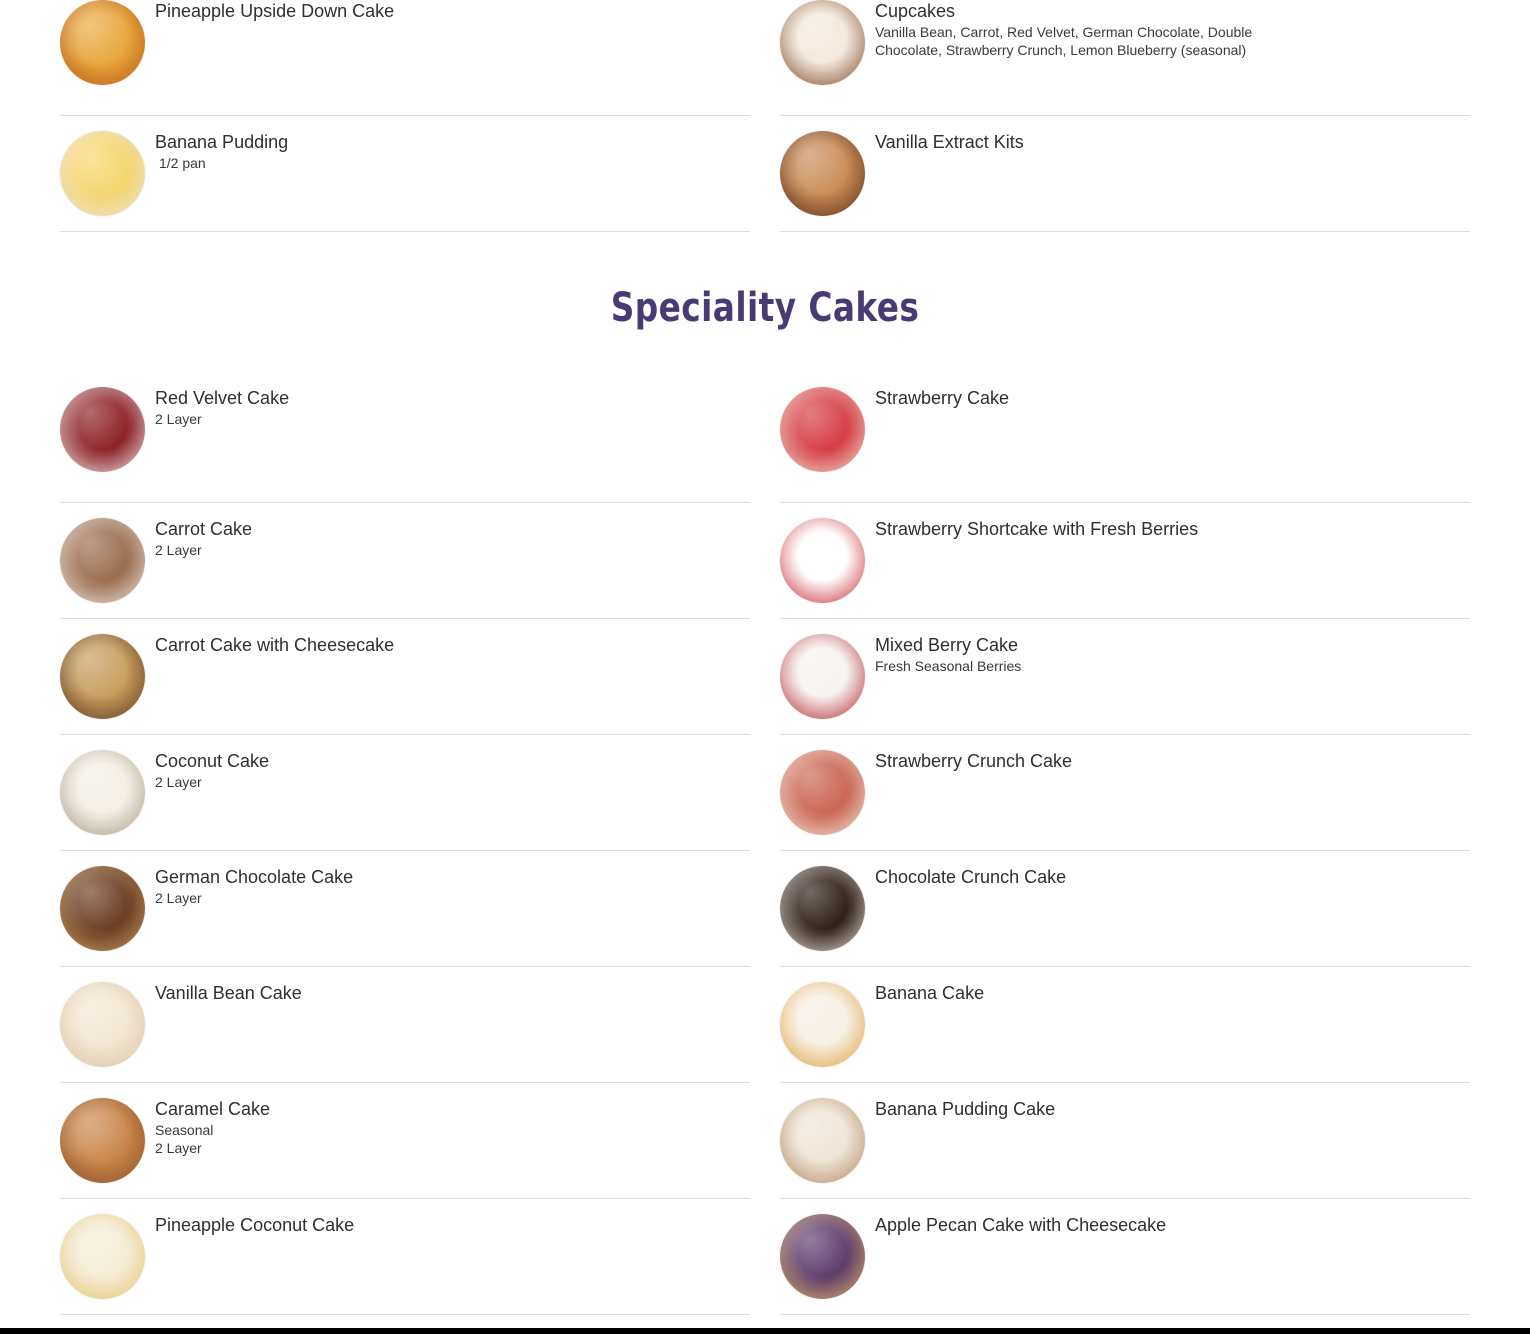  What do you see at coordinates (222, 142) in the screenshot?
I see `item-name: Banana Pudding` at bounding box center [222, 142].